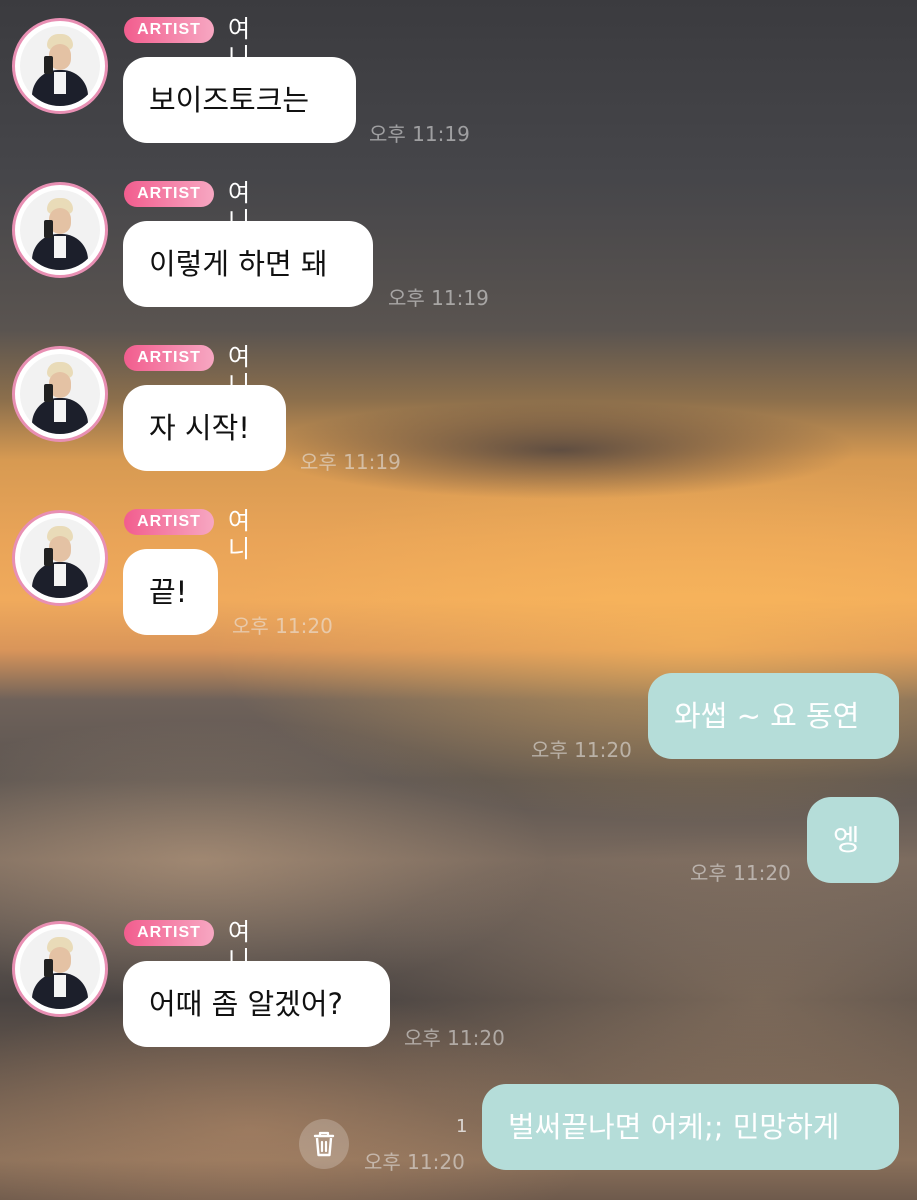 This screenshot has height=1200, width=917. I want to click on message-bubble: 엥, so click(853, 840).